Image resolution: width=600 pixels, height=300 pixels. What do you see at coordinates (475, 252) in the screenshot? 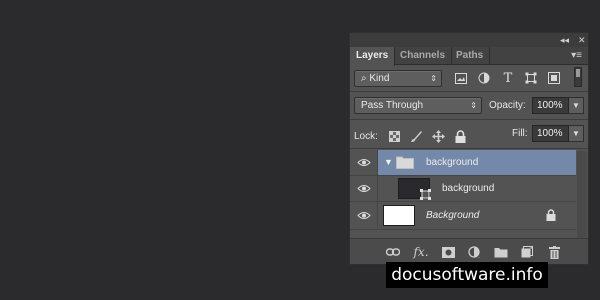
I see `adjustment-layer-icon: .` at bounding box center [475, 252].